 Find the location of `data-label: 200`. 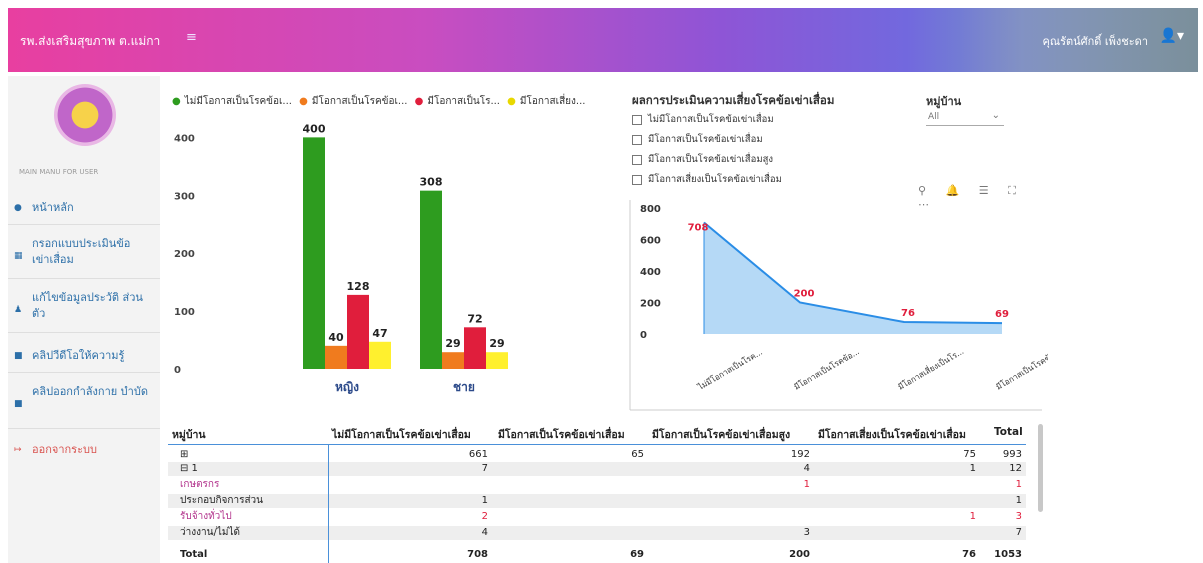

data-label: 200 is located at coordinates (804, 294).